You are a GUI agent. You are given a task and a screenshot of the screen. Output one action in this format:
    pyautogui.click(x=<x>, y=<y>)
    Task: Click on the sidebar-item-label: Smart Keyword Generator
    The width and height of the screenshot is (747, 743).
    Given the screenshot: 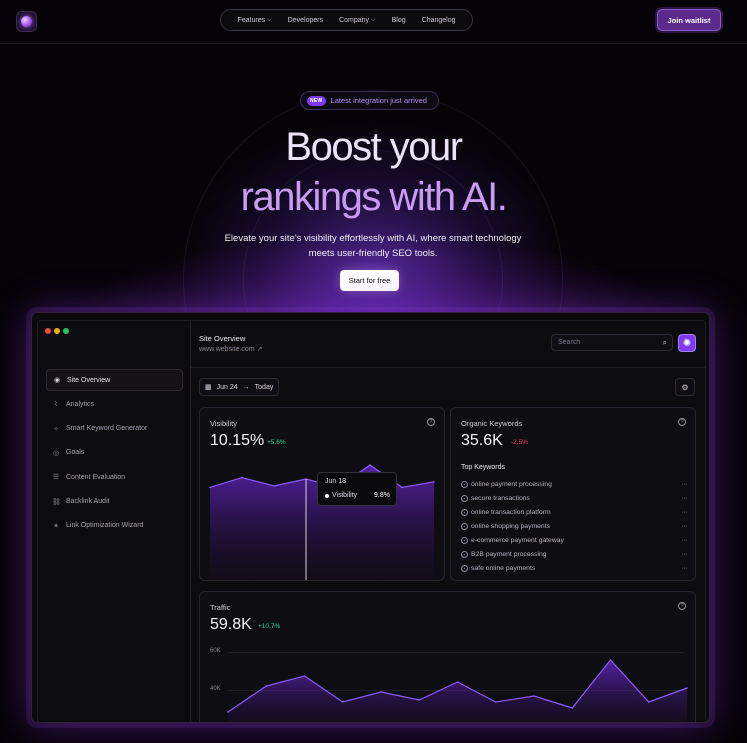 What is the action you would take?
    pyautogui.click(x=107, y=429)
    